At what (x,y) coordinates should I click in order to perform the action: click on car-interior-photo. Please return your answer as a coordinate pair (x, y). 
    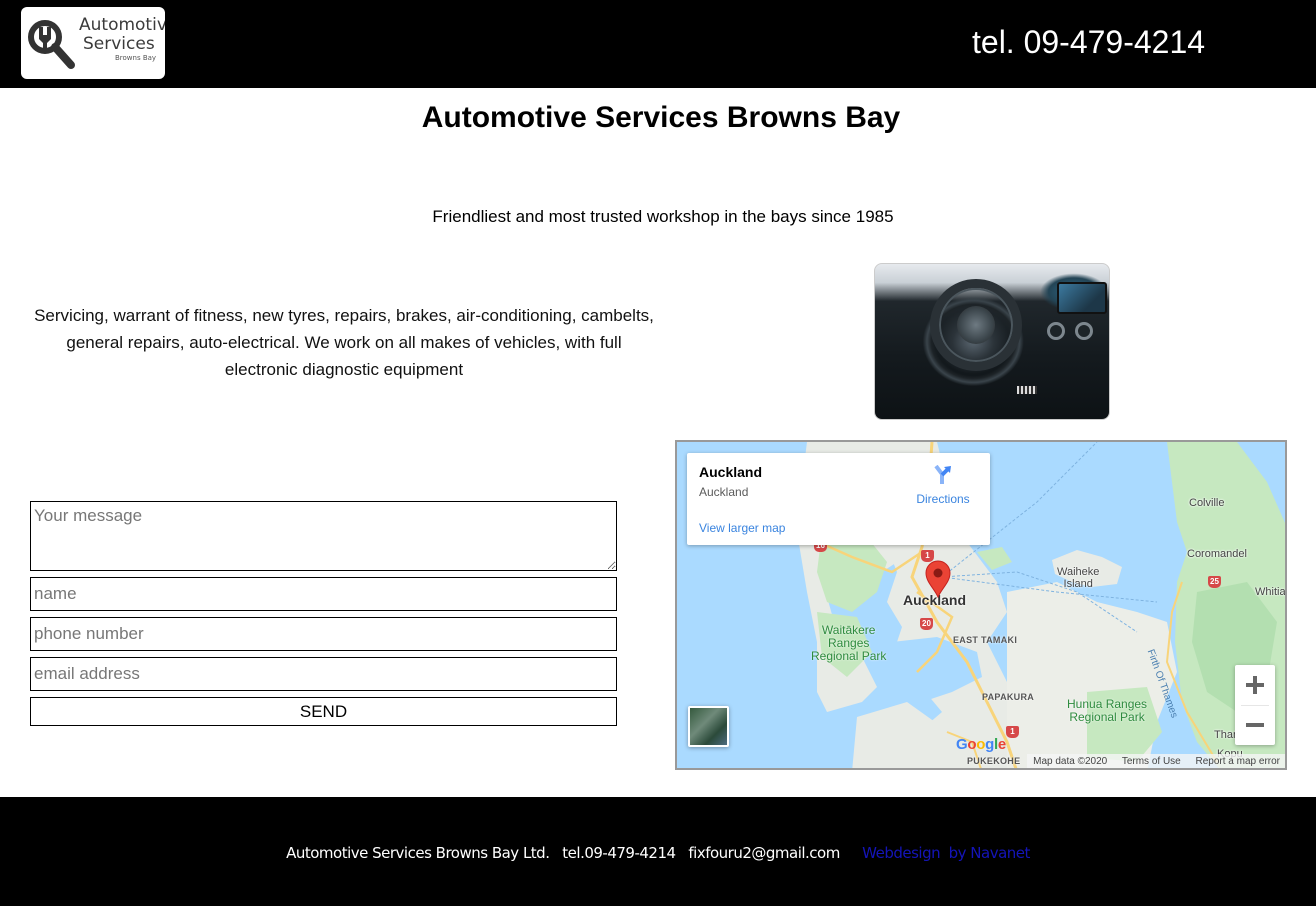
    Looking at the image, I should click on (992, 341).